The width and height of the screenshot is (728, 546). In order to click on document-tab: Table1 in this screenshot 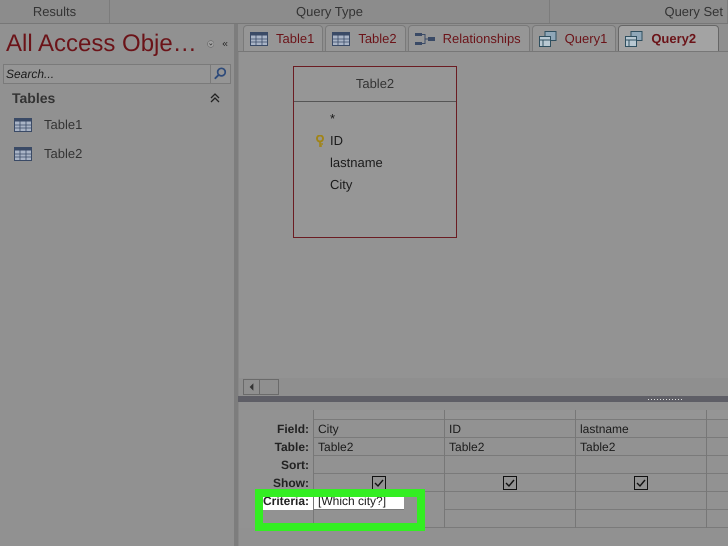, I will do `click(283, 38)`.